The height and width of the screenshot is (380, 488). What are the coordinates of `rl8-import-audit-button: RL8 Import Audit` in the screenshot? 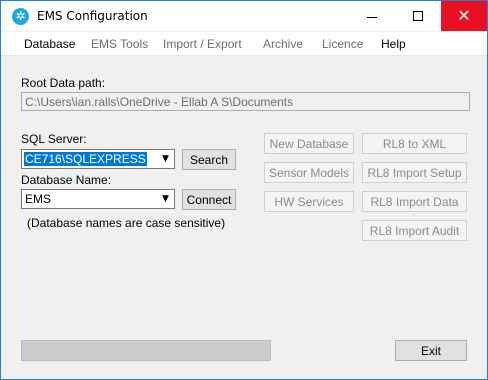 It's located at (414, 230).